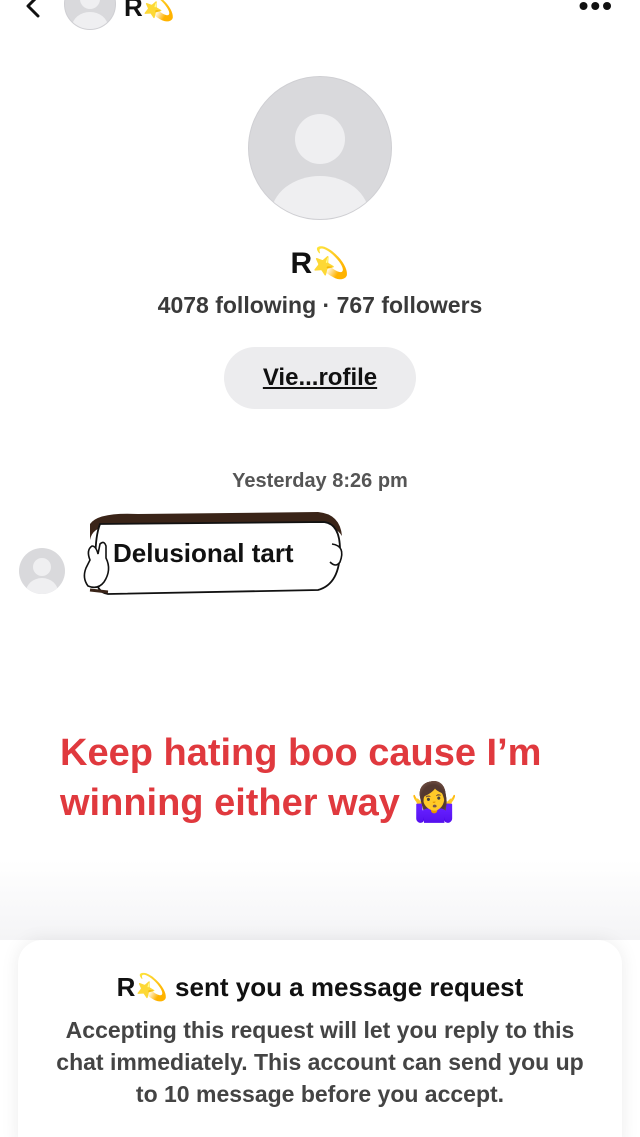 The height and width of the screenshot is (1137, 640). I want to click on chevron-left-icon, so click(33, 9).